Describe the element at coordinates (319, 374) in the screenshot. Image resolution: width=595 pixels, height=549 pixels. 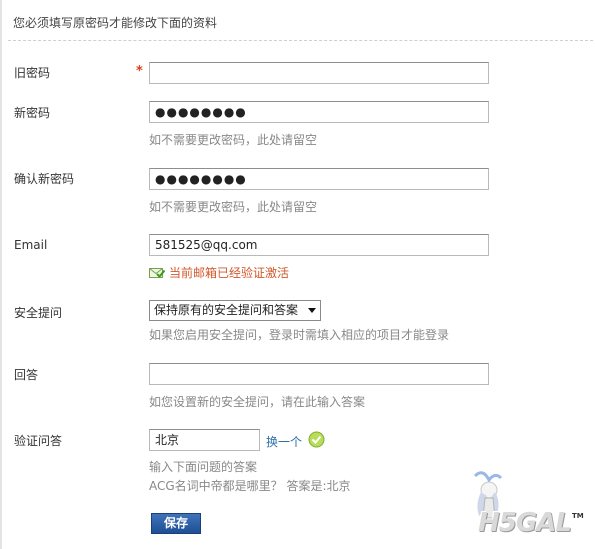
I see `answer-input` at that location.